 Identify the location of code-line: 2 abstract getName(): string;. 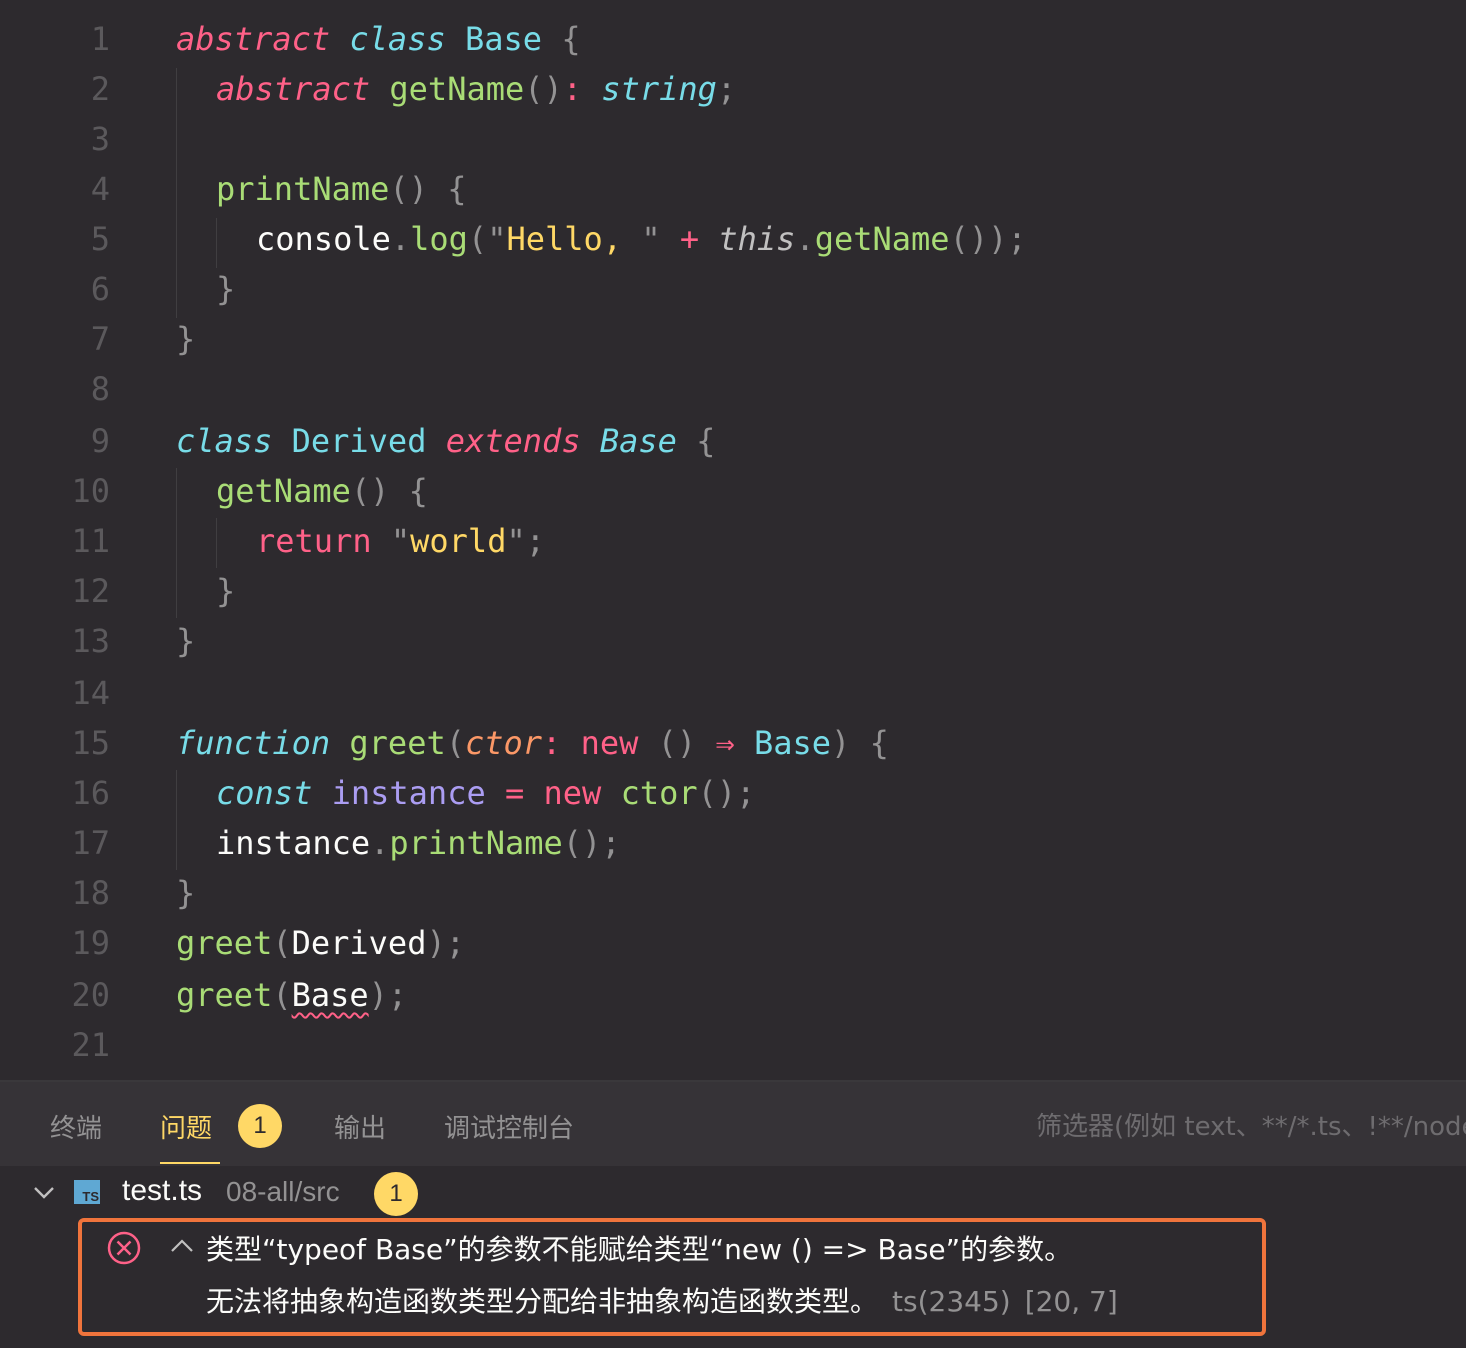
(733, 89).